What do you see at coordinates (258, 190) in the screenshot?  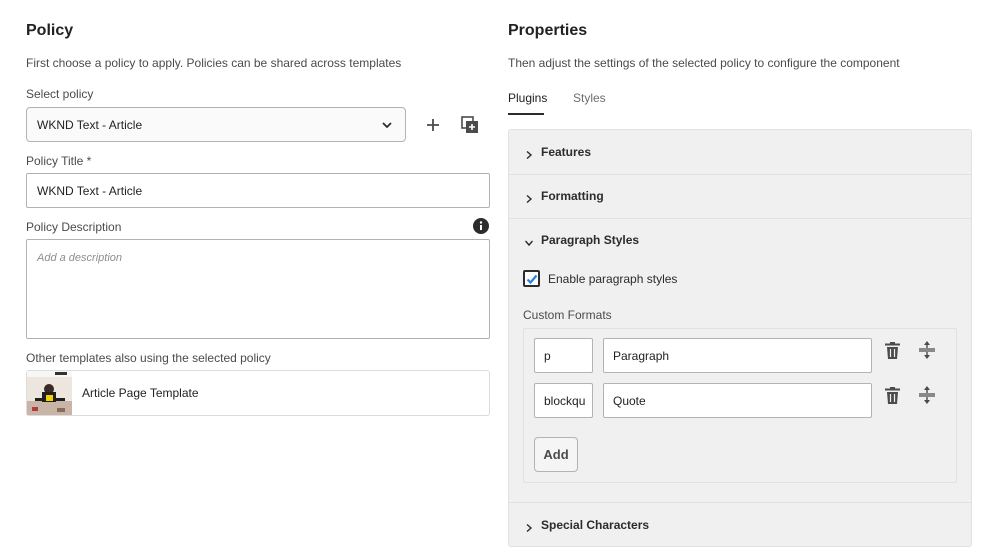 I see `policy-title-input: WKND Text - Article` at bounding box center [258, 190].